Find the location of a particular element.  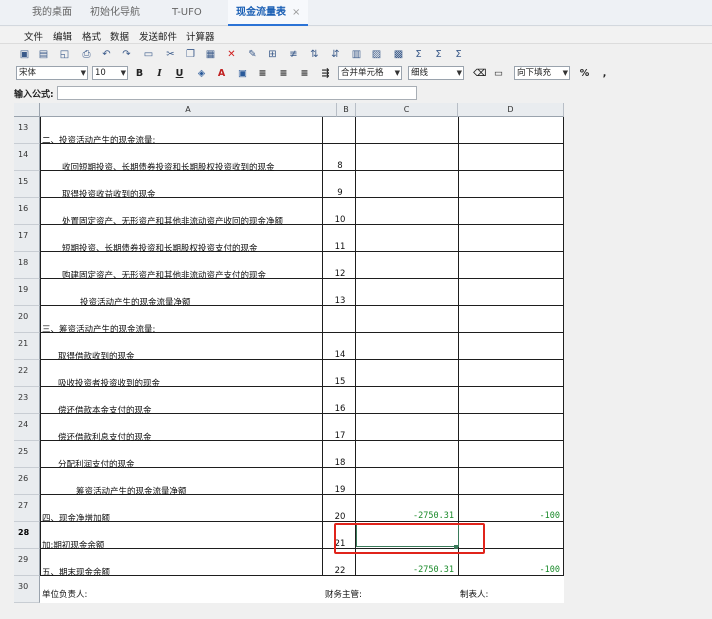

align-center-icon: ≡ is located at coordinates (283, 73).